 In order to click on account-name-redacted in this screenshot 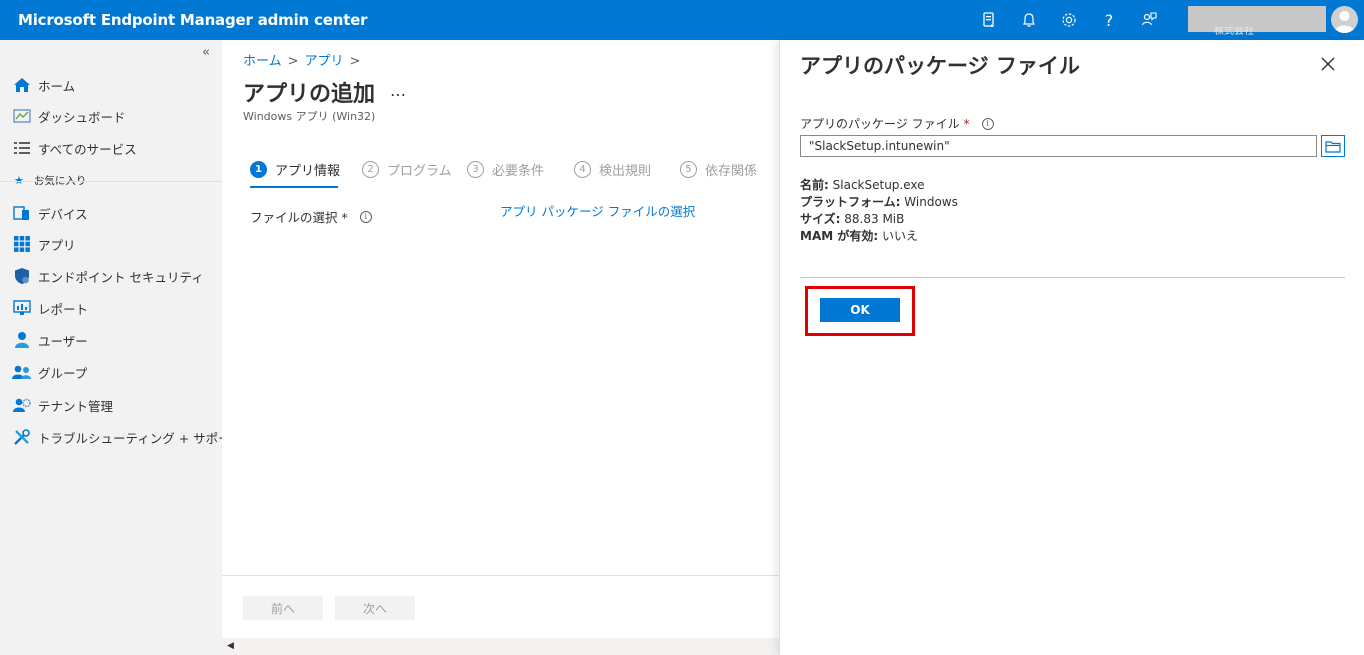, I will do `click(1257, 19)`.